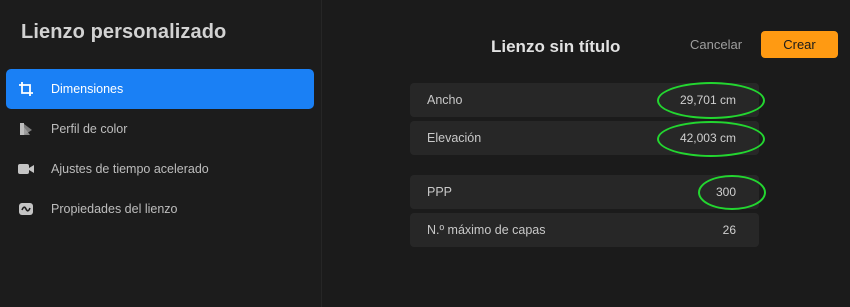  Describe the element at coordinates (584, 192) in the screenshot. I see `dpi-row: PPP 300` at that location.